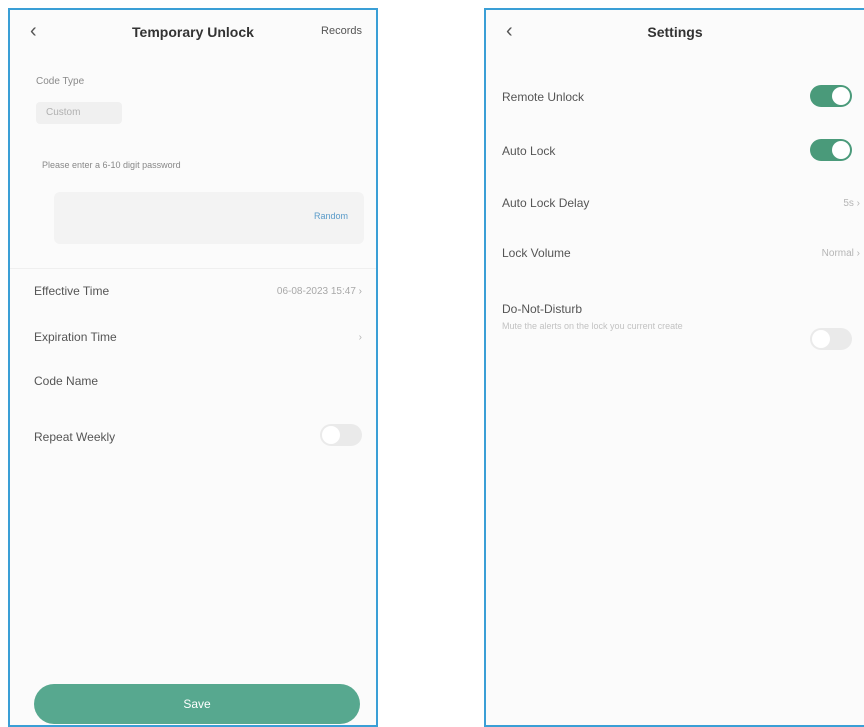 The image size is (864, 727). What do you see at coordinates (529, 151) in the screenshot?
I see `auto-lock-label: Auto Lock` at bounding box center [529, 151].